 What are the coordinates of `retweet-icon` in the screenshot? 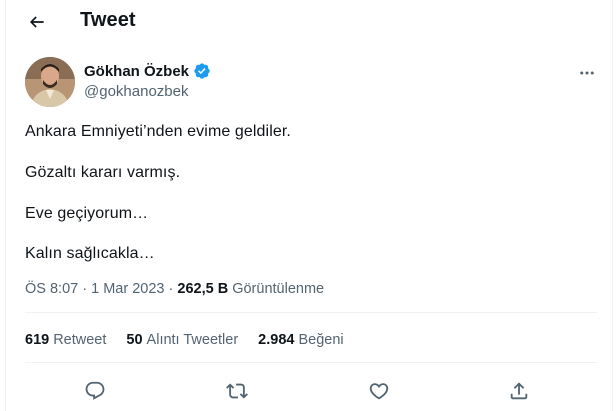 It's located at (237, 391).